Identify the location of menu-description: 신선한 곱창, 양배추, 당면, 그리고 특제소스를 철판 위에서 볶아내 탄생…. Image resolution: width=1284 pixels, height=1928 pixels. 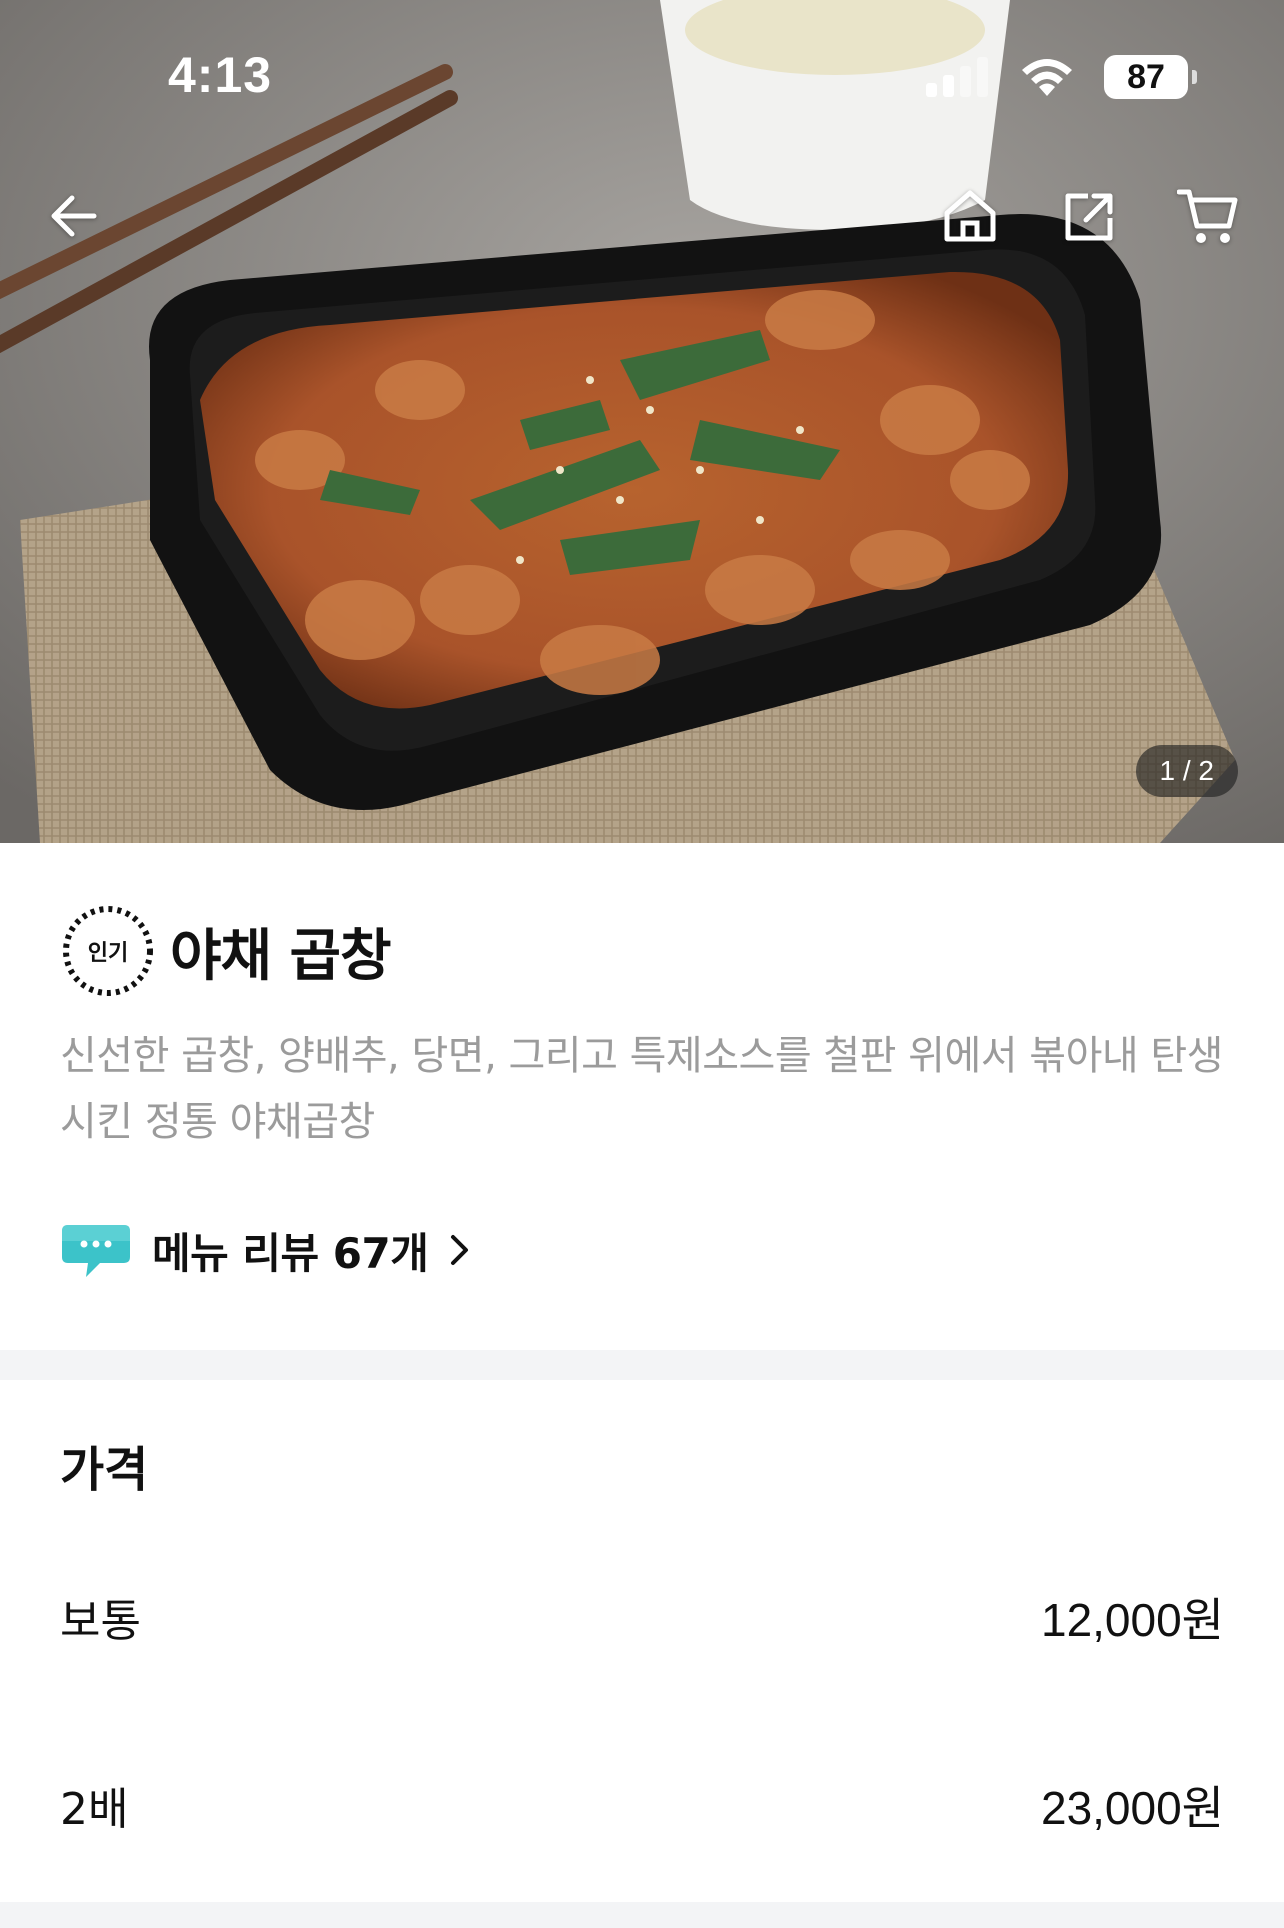
(641, 1089).